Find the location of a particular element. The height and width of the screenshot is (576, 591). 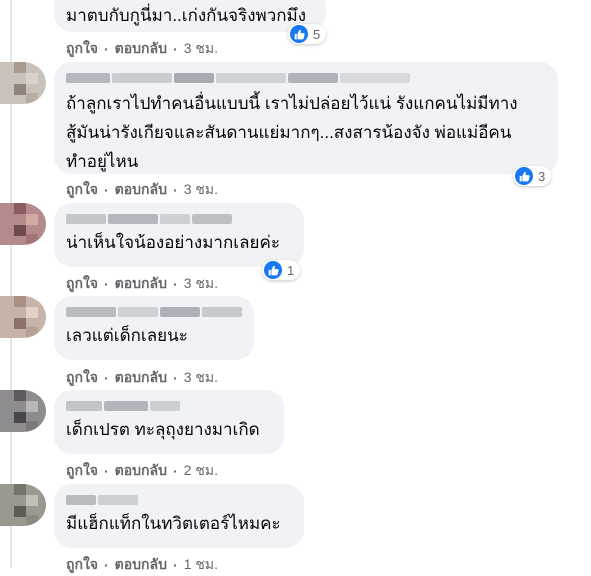

reaction-count: 1 is located at coordinates (281, 270).